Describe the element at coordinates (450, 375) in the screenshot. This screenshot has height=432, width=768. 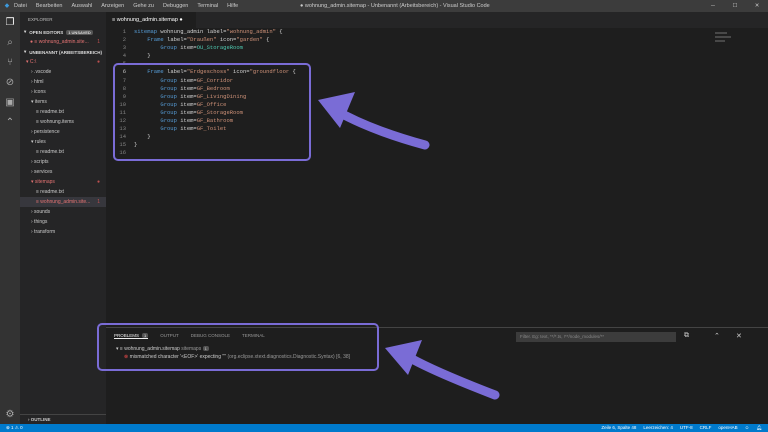
I see `arrow-to-panel` at that location.